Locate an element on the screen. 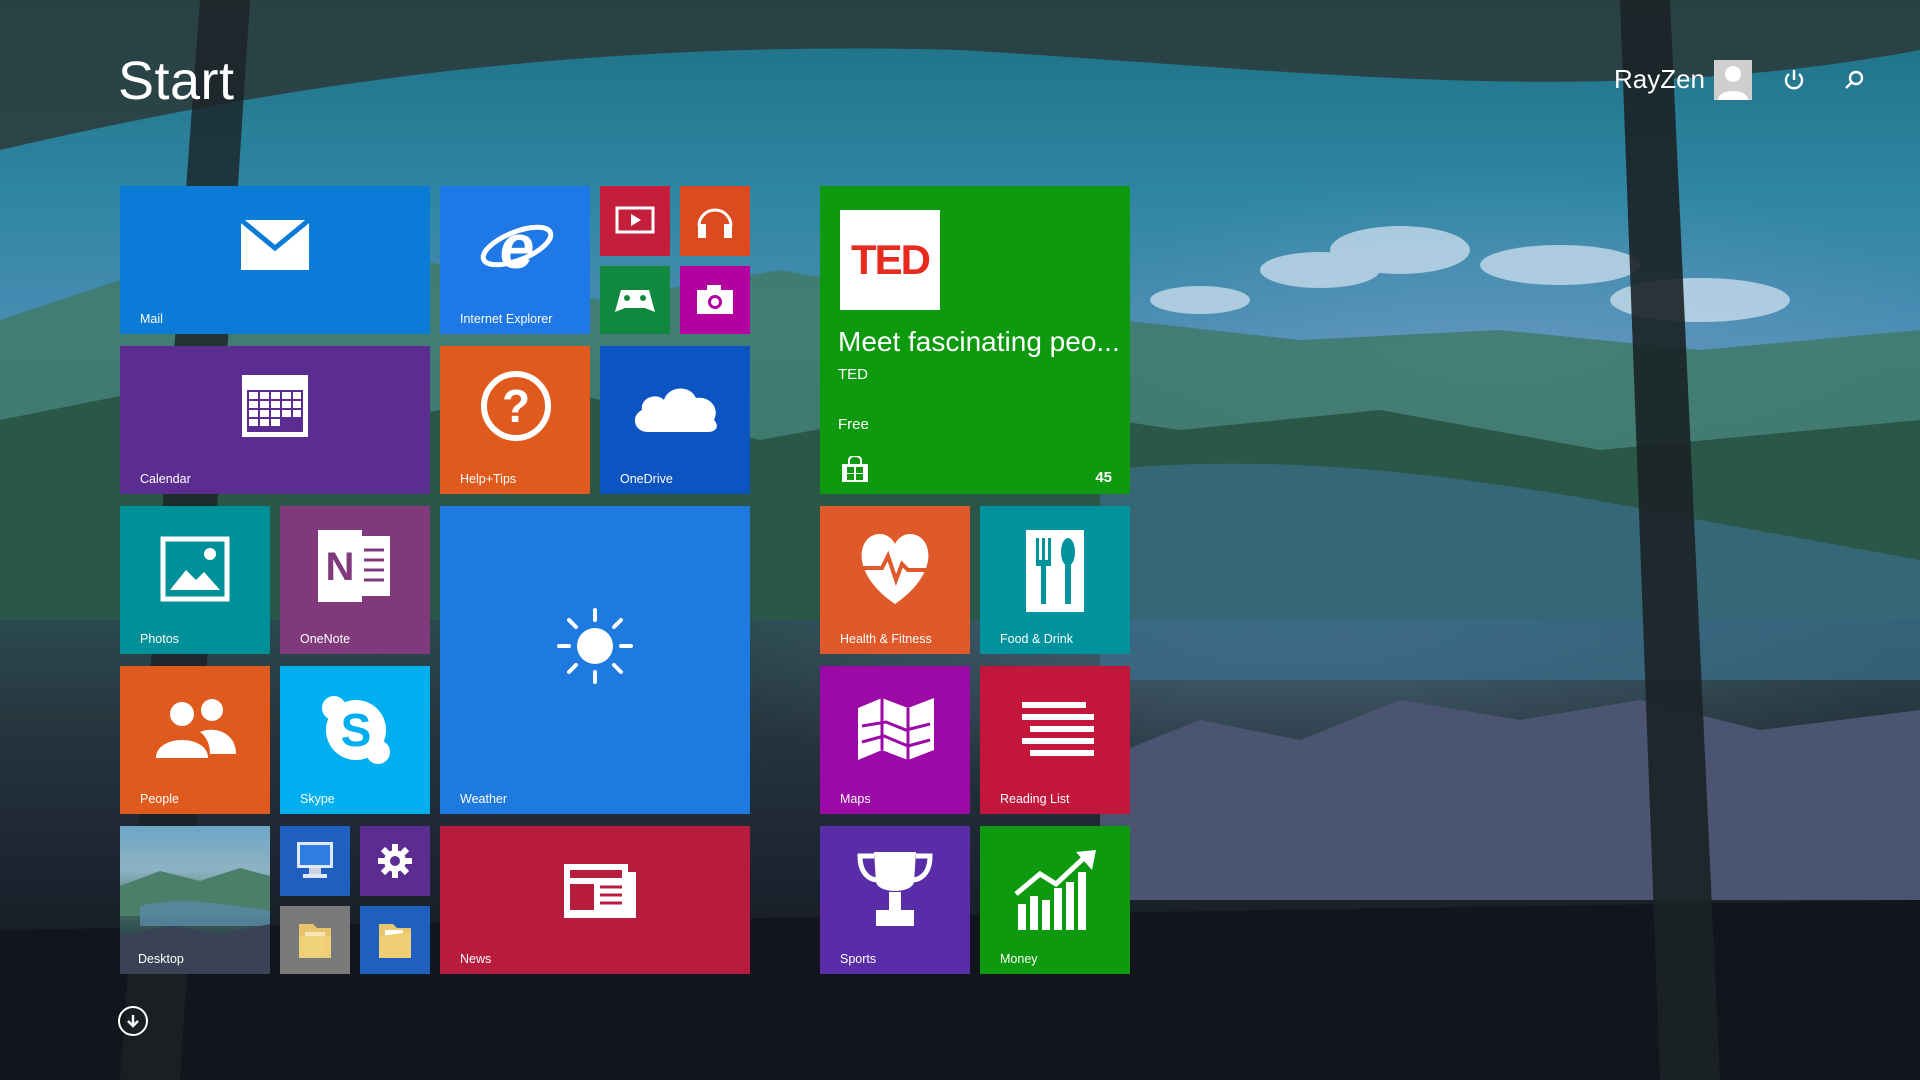  mail-tile: Mail is located at coordinates (275, 260).